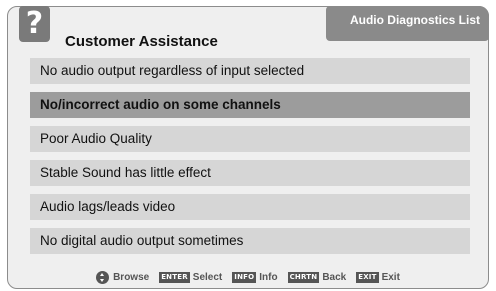 This screenshot has width=496, height=291. Describe the element at coordinates (250, 139) in the screenshot. I see `menu-item-poor-audio-quality: Poor Audio Quality` at that location.